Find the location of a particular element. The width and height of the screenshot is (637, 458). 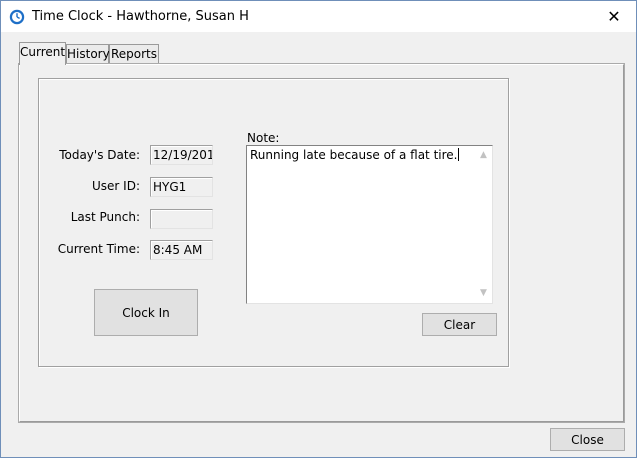

current-time-label: Current Time: is located at coordinates (98, 249).